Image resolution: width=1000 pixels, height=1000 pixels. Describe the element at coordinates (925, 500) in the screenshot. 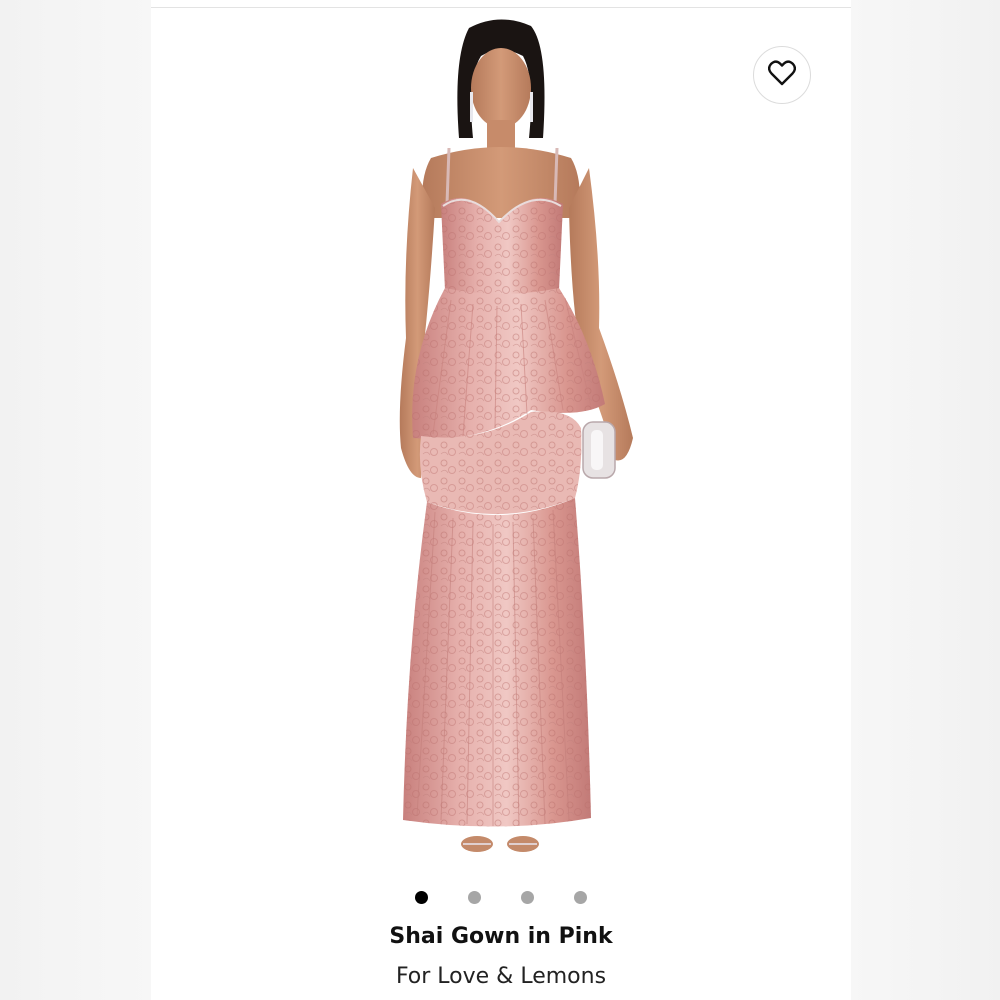

I see `background-right` at that location.